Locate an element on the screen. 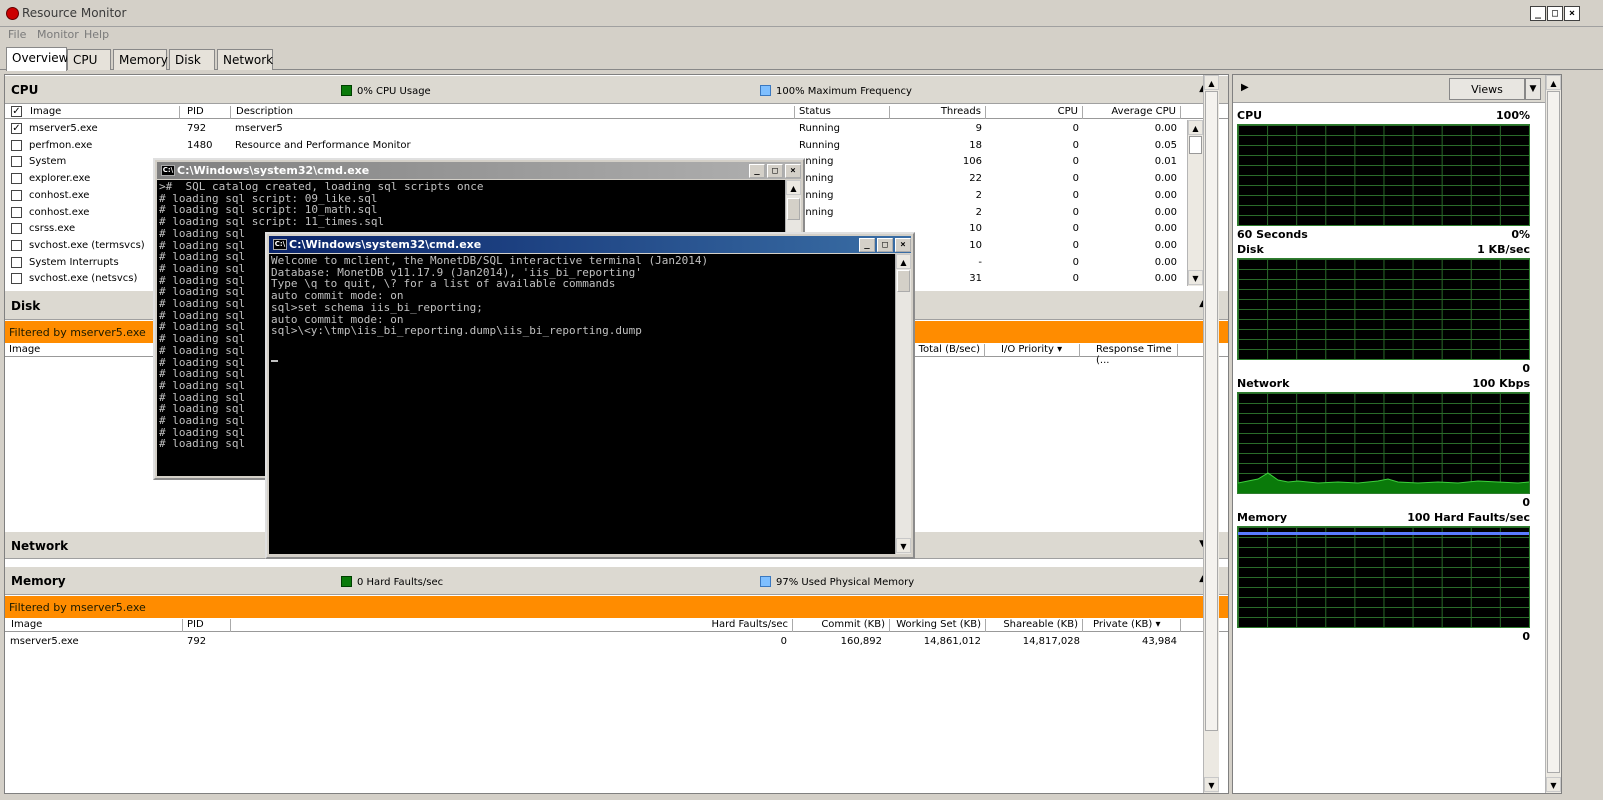 This screenshot has height=800, width=1603. memory-used-line is located at coordinates (1383, 533).